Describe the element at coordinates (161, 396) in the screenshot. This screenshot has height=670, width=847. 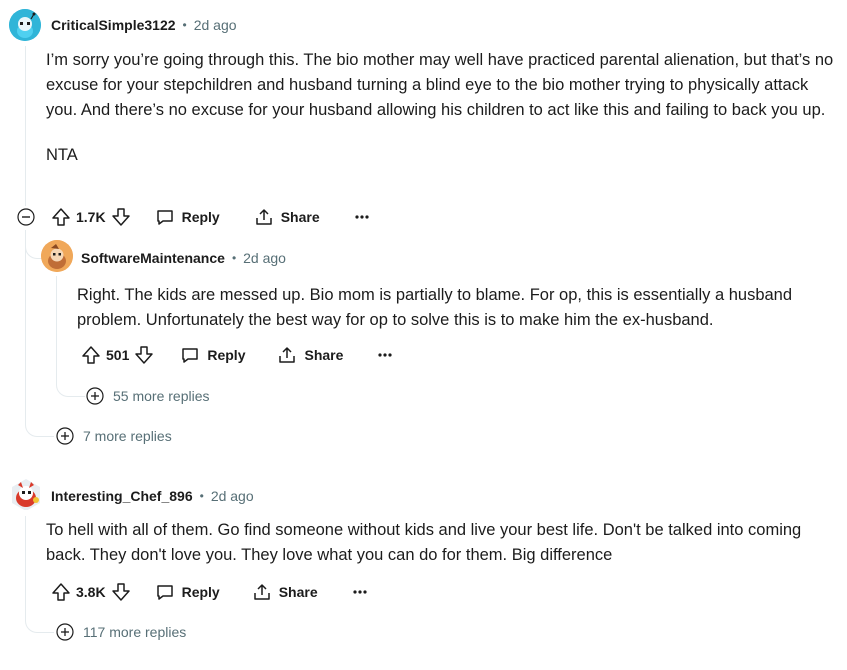
I see `more-replies-label: 55 more replies` at that location.